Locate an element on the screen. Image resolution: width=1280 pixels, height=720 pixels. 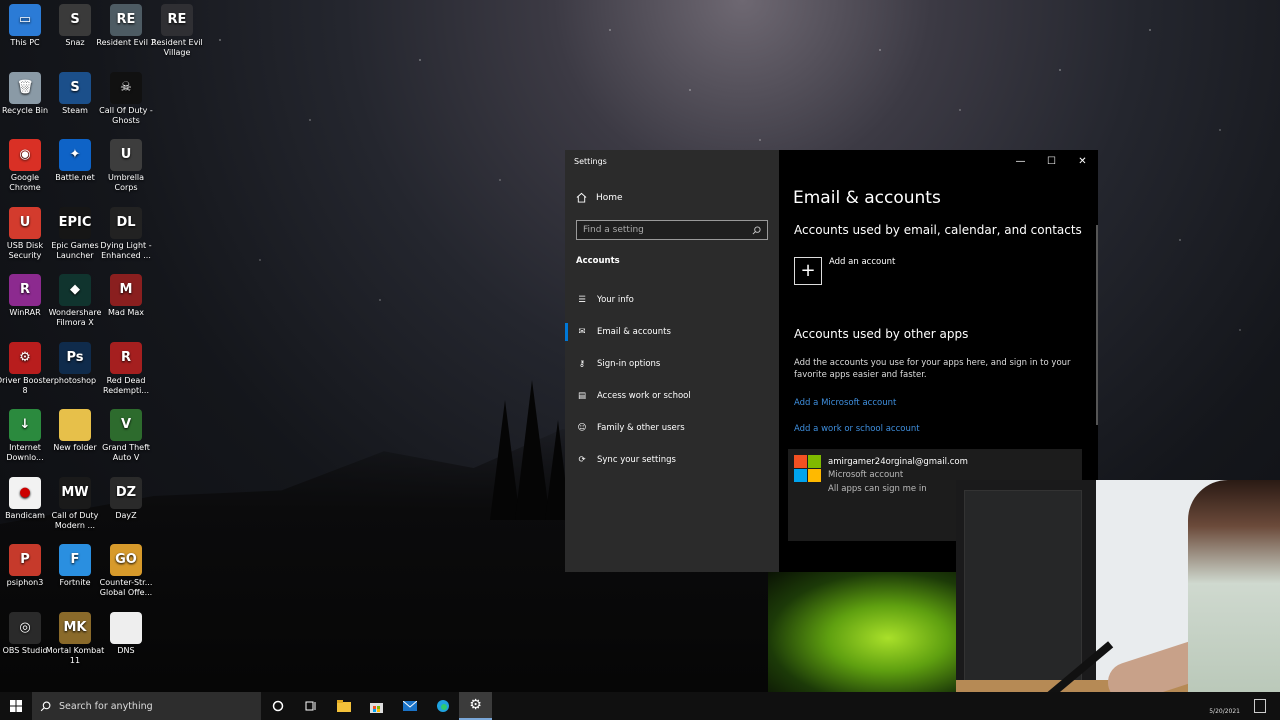
game-icon: MW is located at coordinates (75, 492).